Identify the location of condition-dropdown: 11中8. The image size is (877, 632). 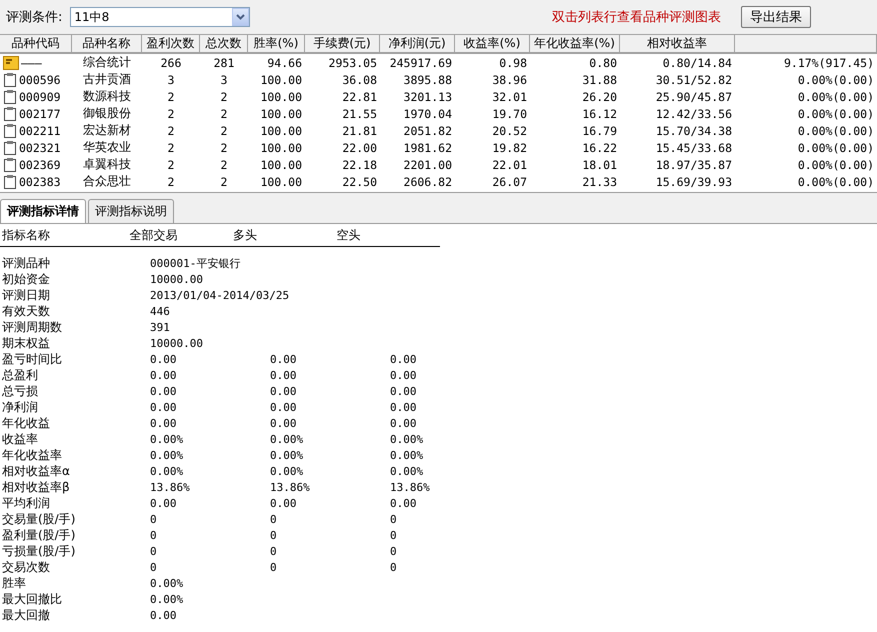
(160, 17).